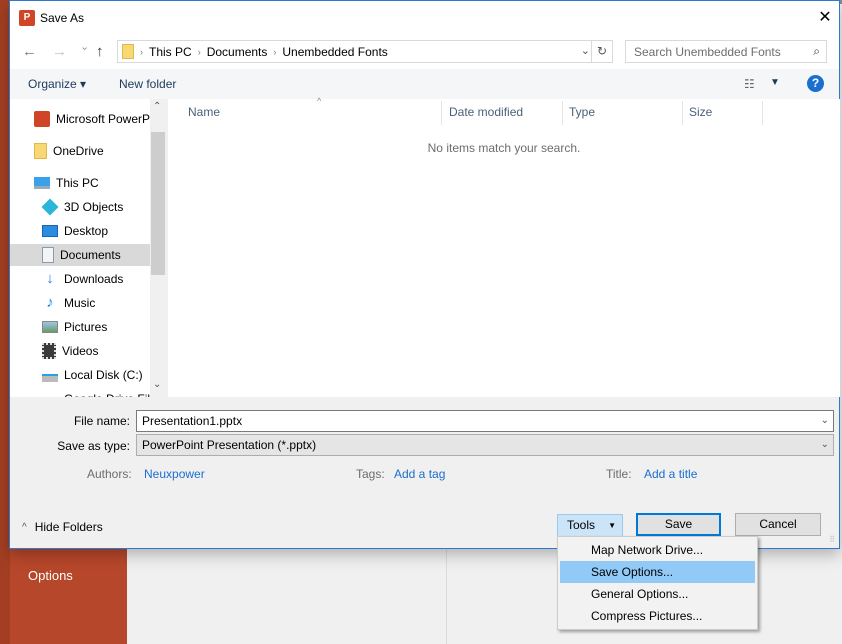 This screenshot has height=644, width=842. What do you see at coordinates (229, 445) in the screenshot?
I see `save-type-value: PowerPoint Presentation (*.pptx)` at bounding box center [229, 445].